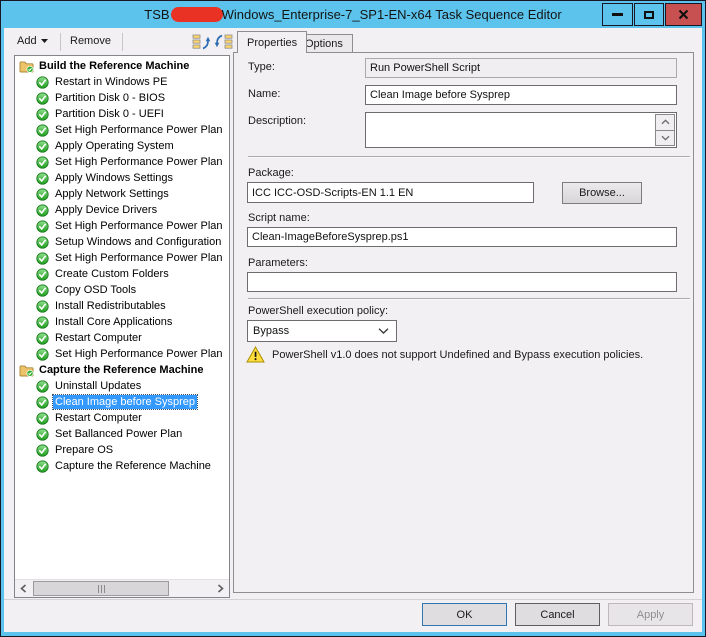 Image resolution: width=706 pixels, height=637 pixels. Describe the element at coordinates (109, 114) in the screenshot. I see `tree-item-label: Partition Disk 0 - UEFI` at that location.